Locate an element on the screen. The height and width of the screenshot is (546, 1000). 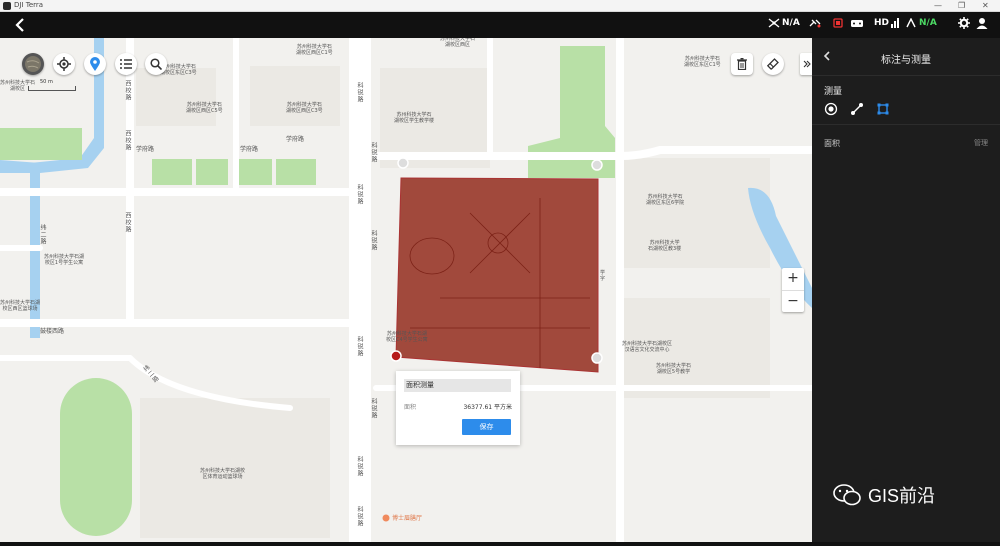
zoom-in-button: + is located at coordinates (793, 279).